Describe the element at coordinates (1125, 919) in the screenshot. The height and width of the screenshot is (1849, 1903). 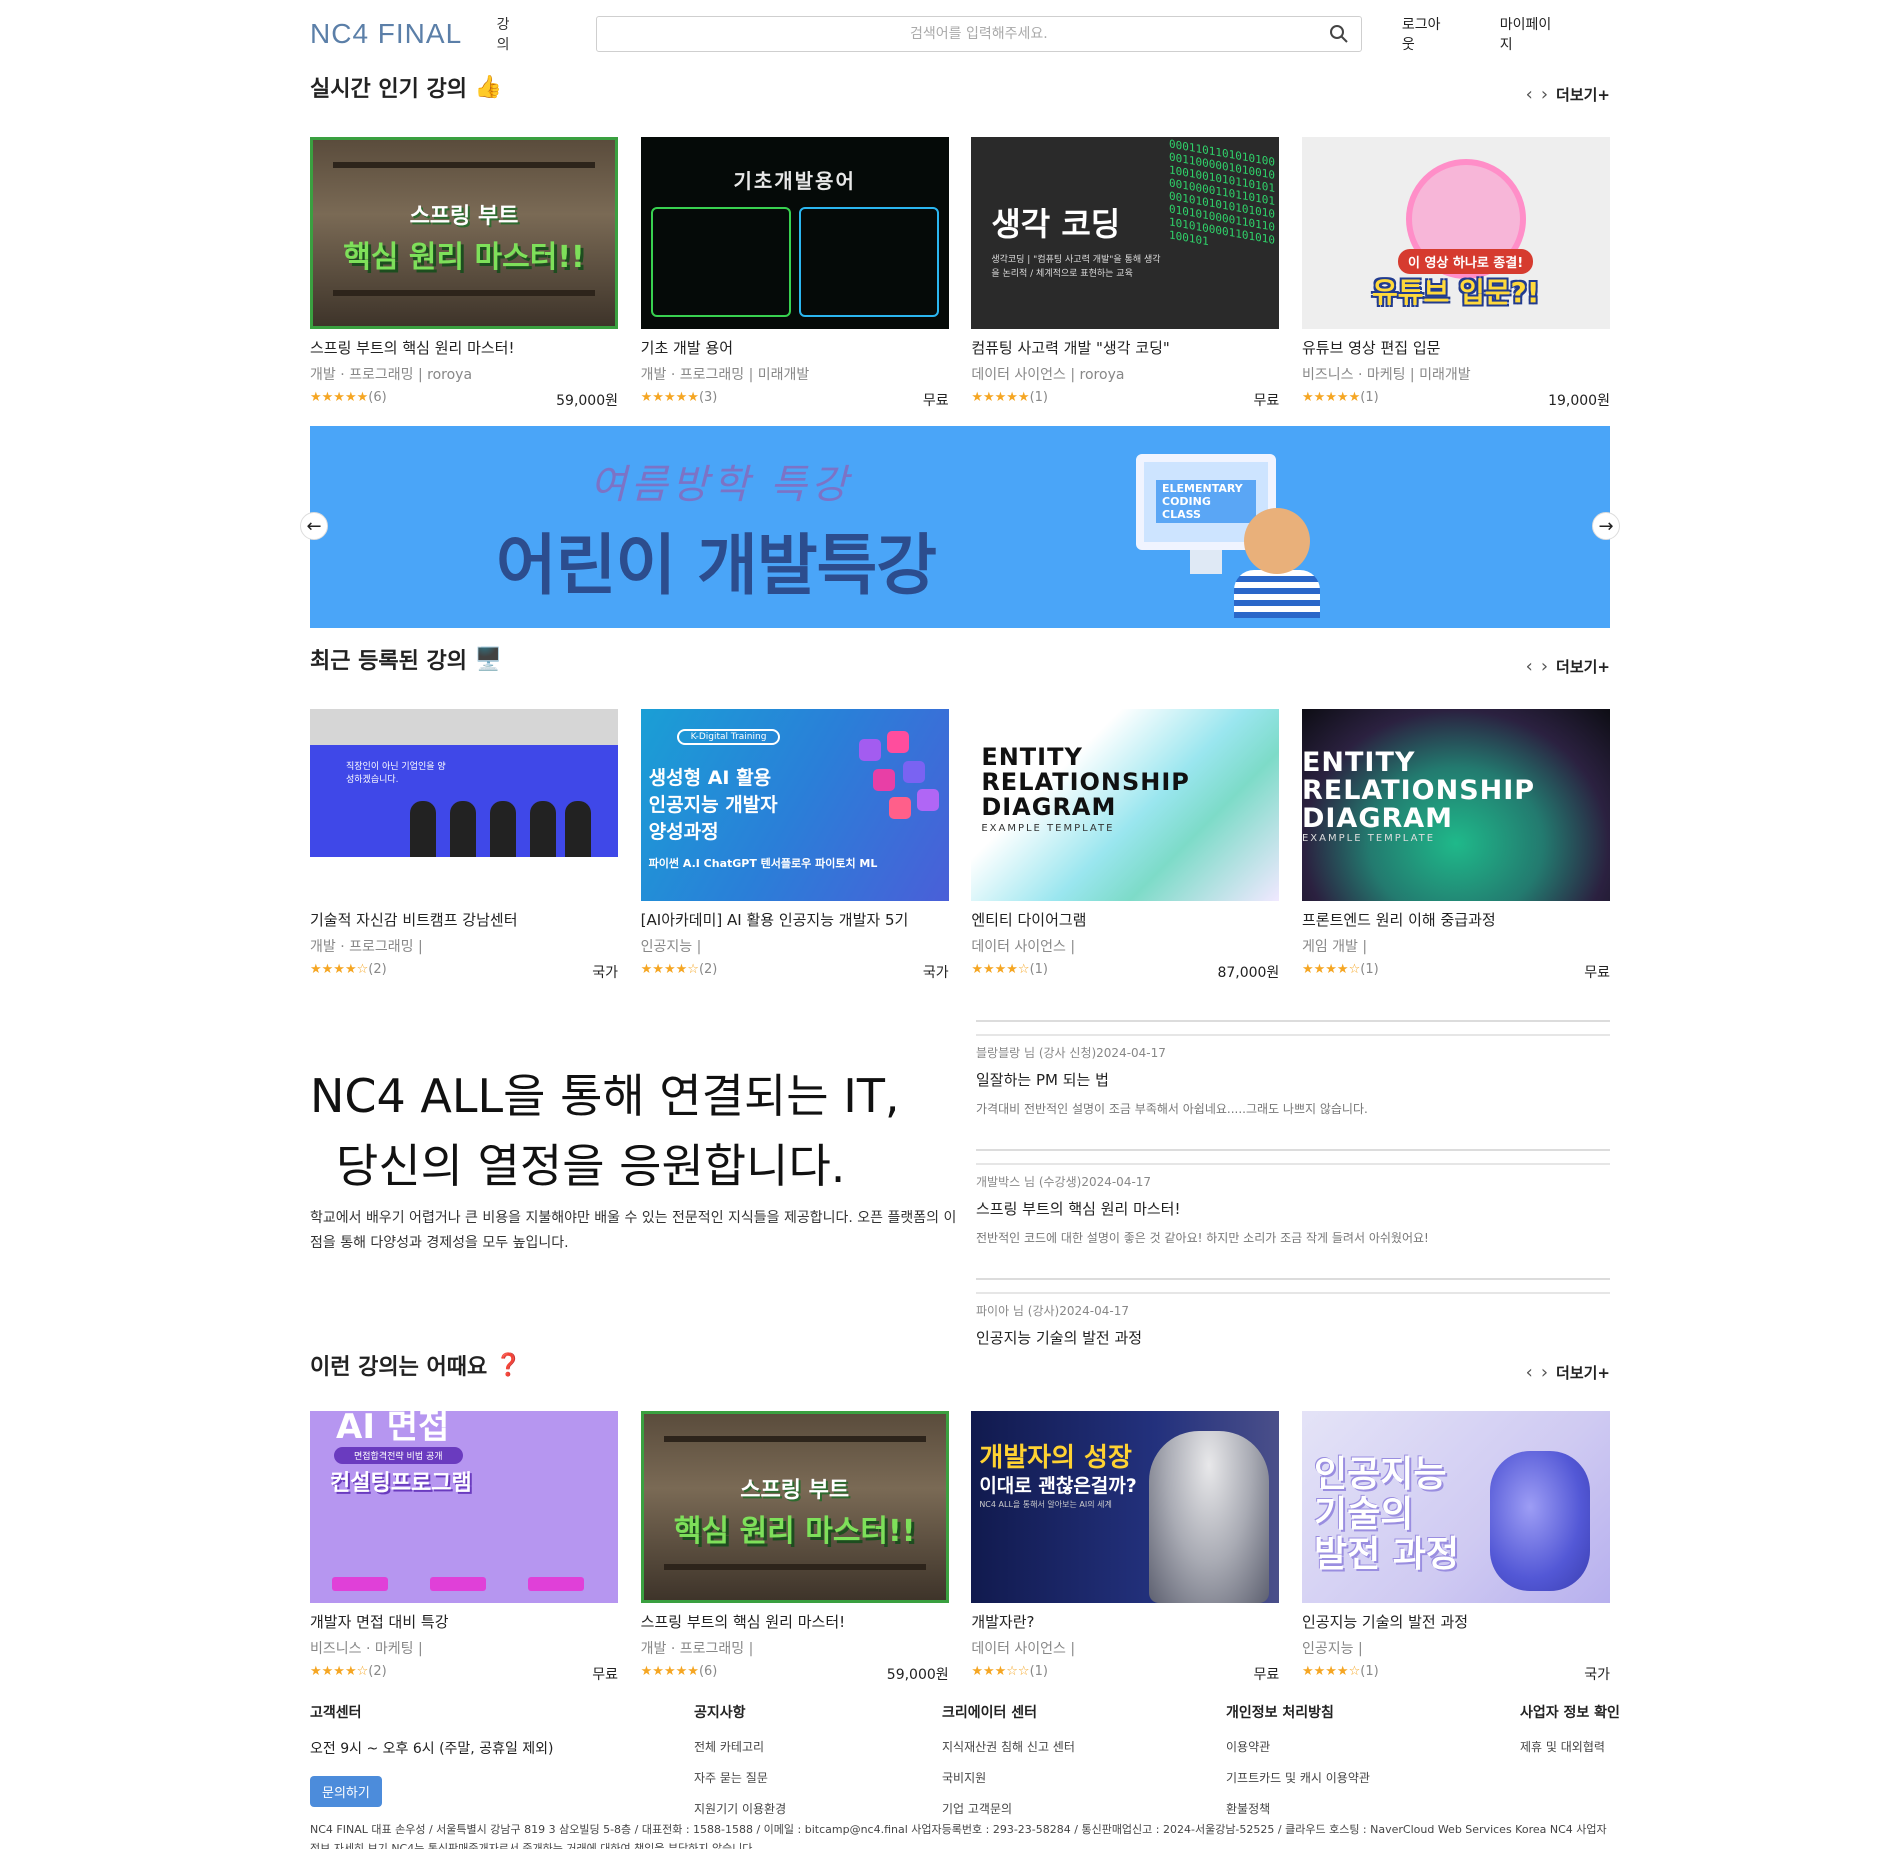
I see `course-title: 엔티티 다이어그램` at that location.